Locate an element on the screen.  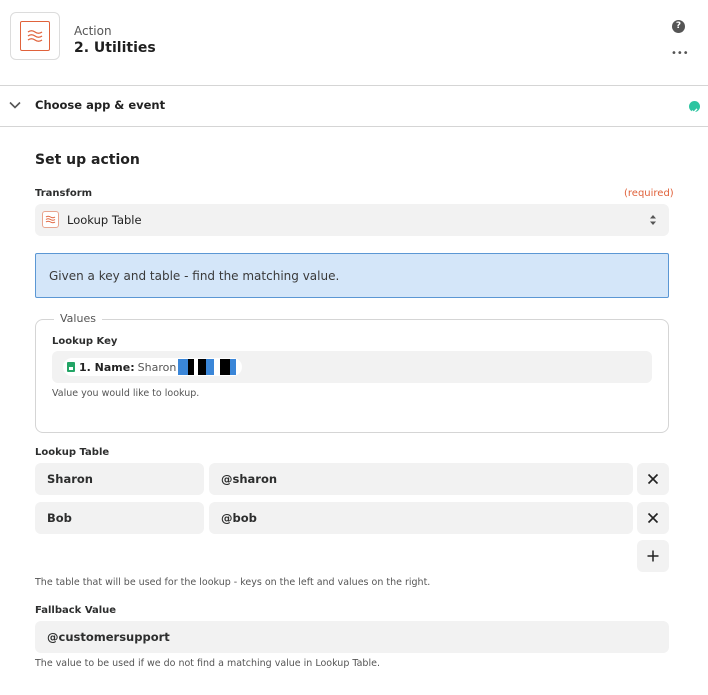
step-title: 2. Utilities is located at coordinates (115, 48).